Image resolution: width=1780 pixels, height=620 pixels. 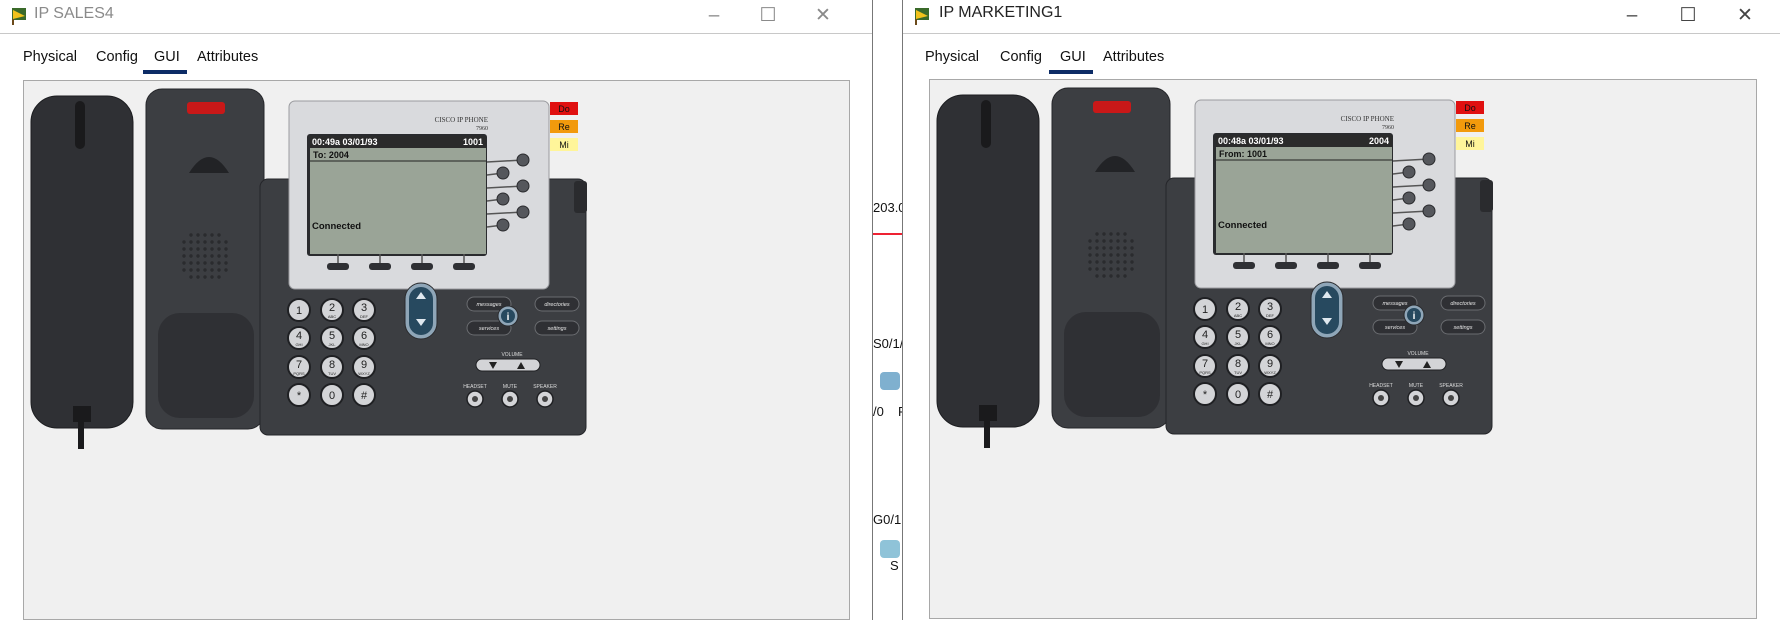 I want to click on feature-lamp-label: Re, so click(x=564, y=127).